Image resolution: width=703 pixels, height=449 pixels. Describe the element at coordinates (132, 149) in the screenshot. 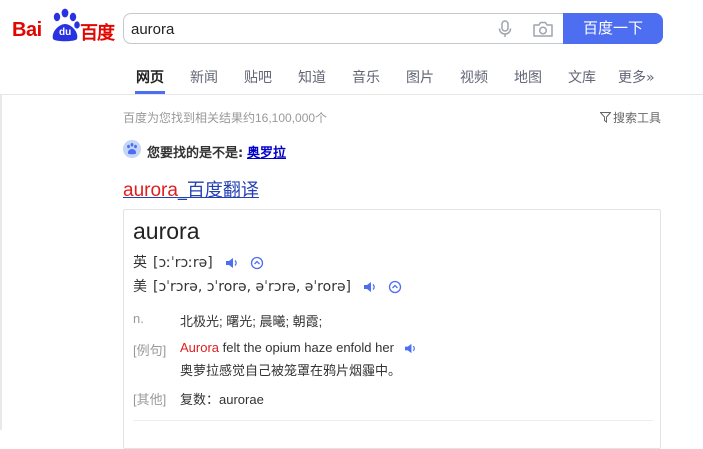

I see `paw-icon` at that location.